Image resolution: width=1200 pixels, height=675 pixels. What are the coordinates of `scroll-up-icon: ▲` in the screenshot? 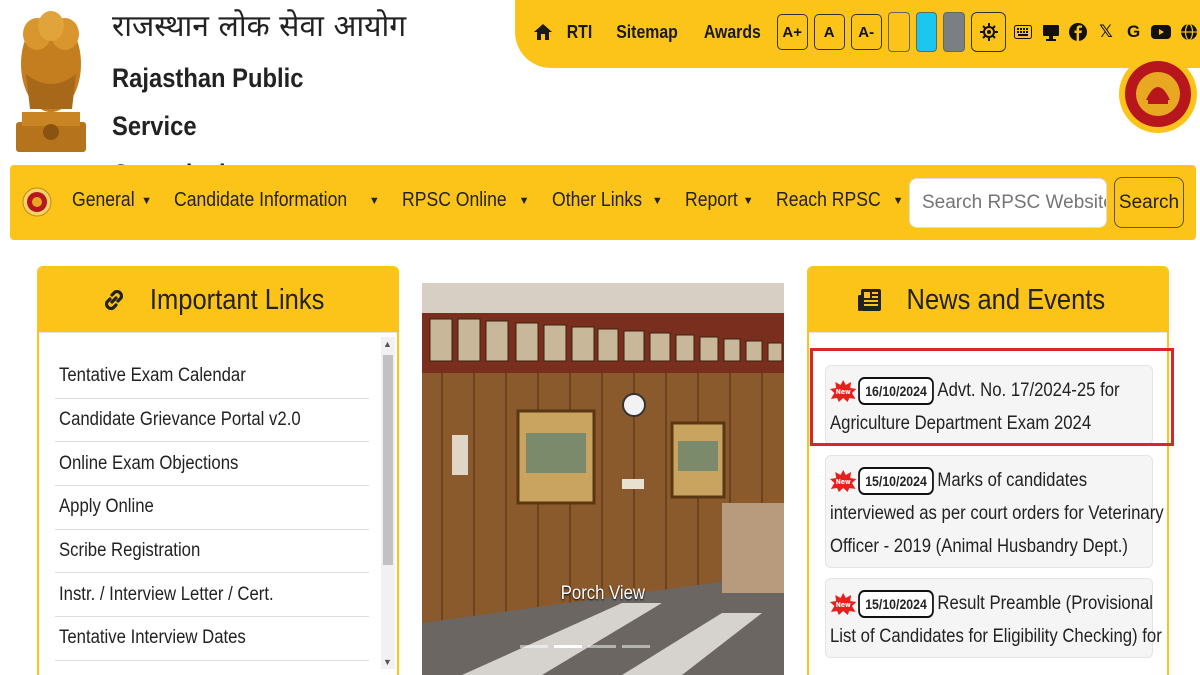 It's located at (387, 344).